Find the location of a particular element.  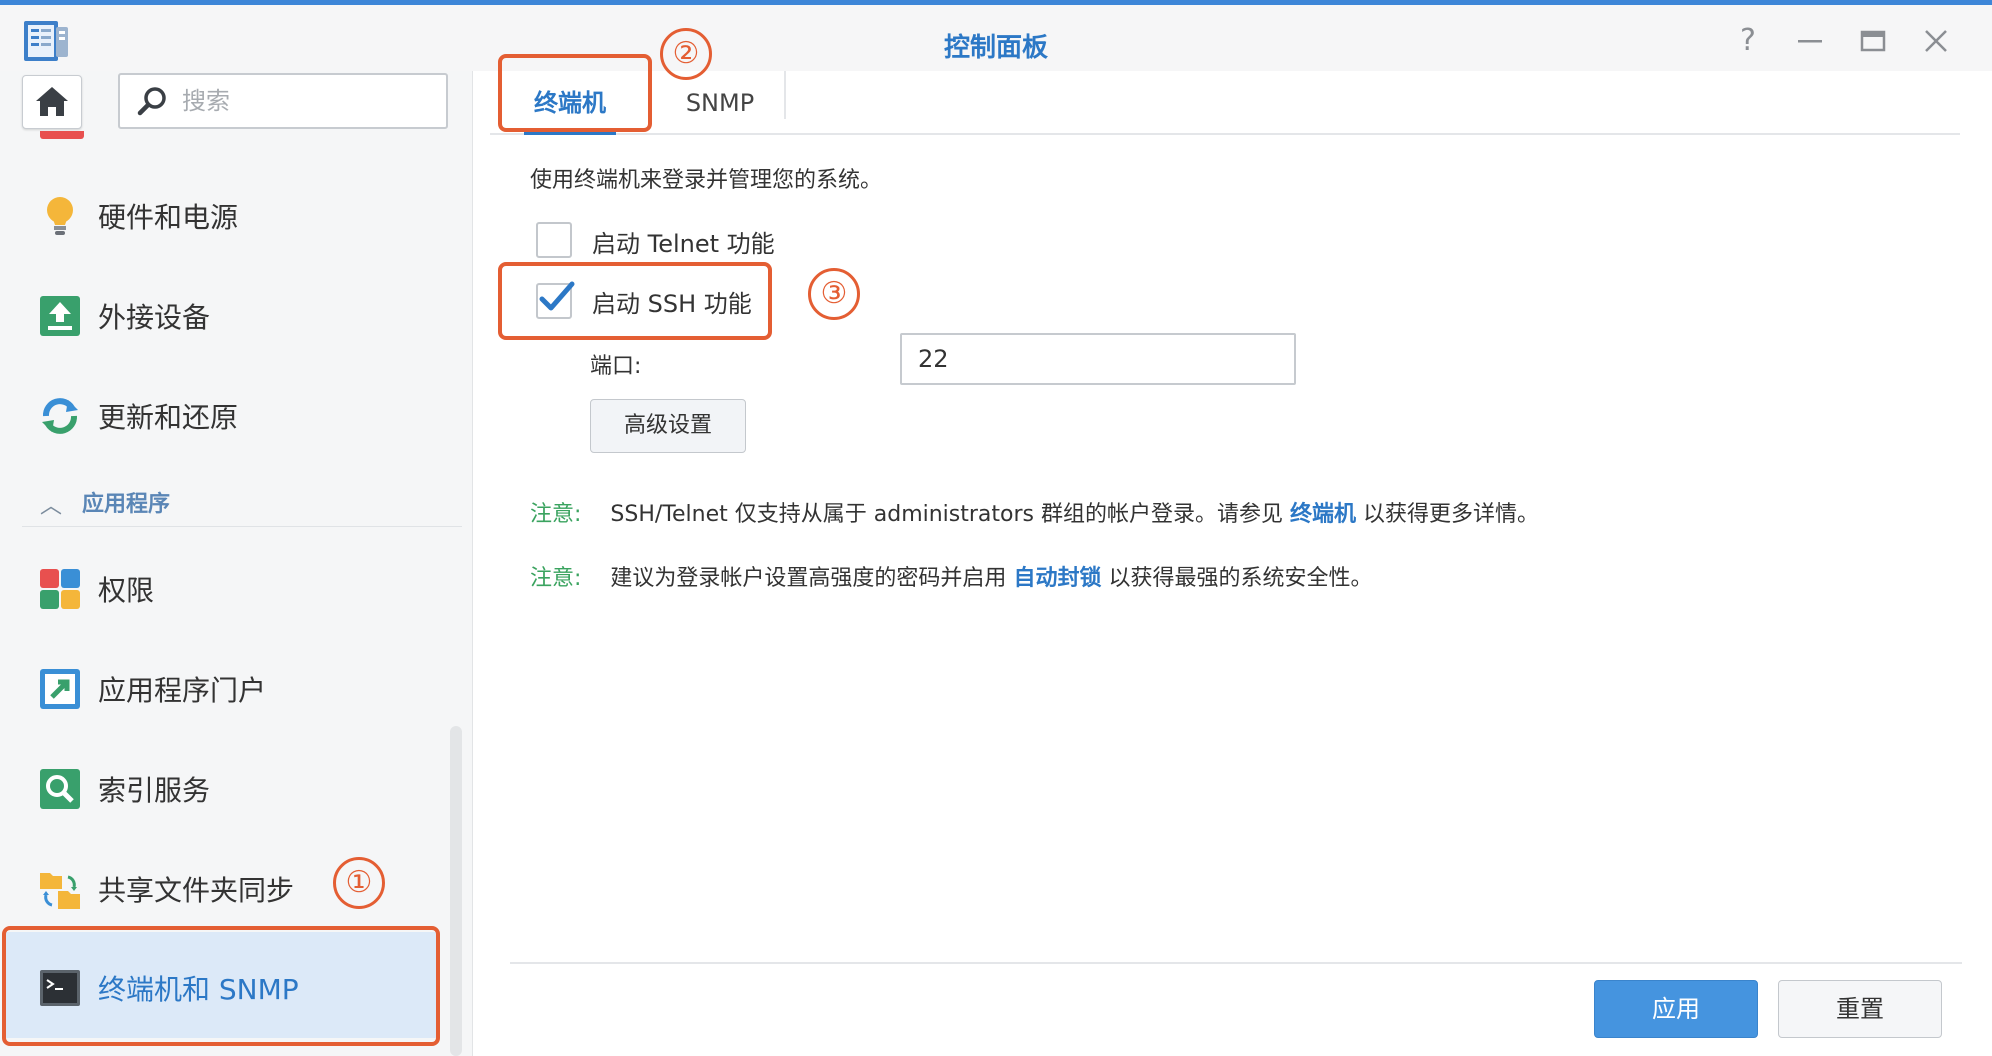

update-restore-icon is located at coordinates (60, 416).